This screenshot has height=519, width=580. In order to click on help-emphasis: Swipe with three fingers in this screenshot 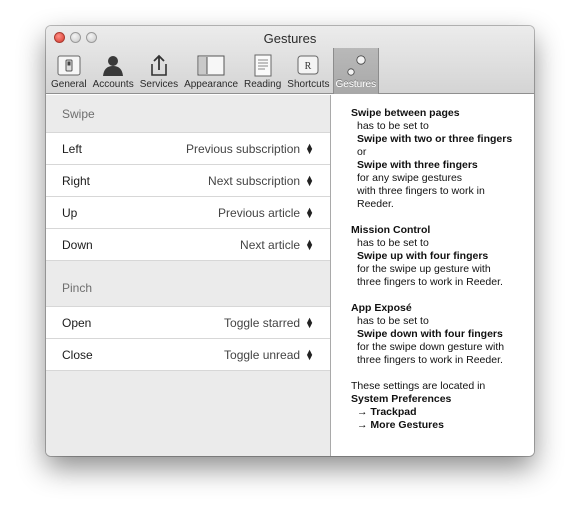, I will do `click(417, 165)`.